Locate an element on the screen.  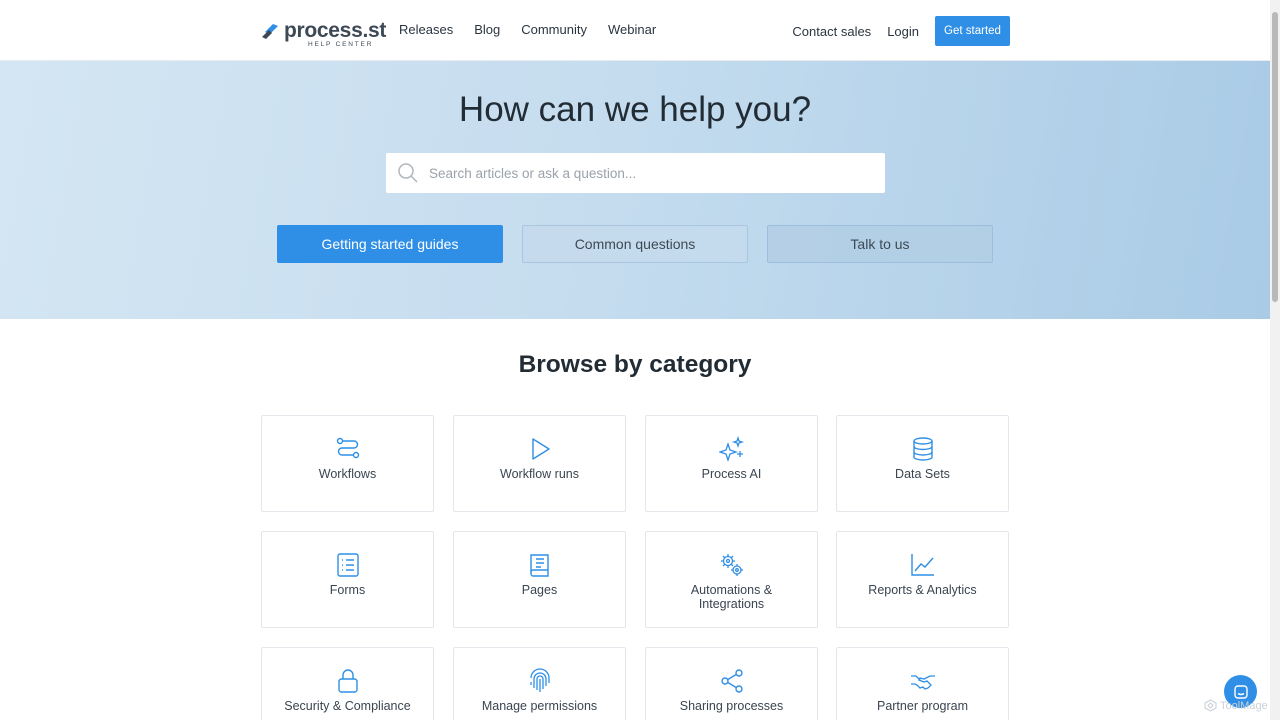
logo-word: process.st is located at coordinates (335, 30).